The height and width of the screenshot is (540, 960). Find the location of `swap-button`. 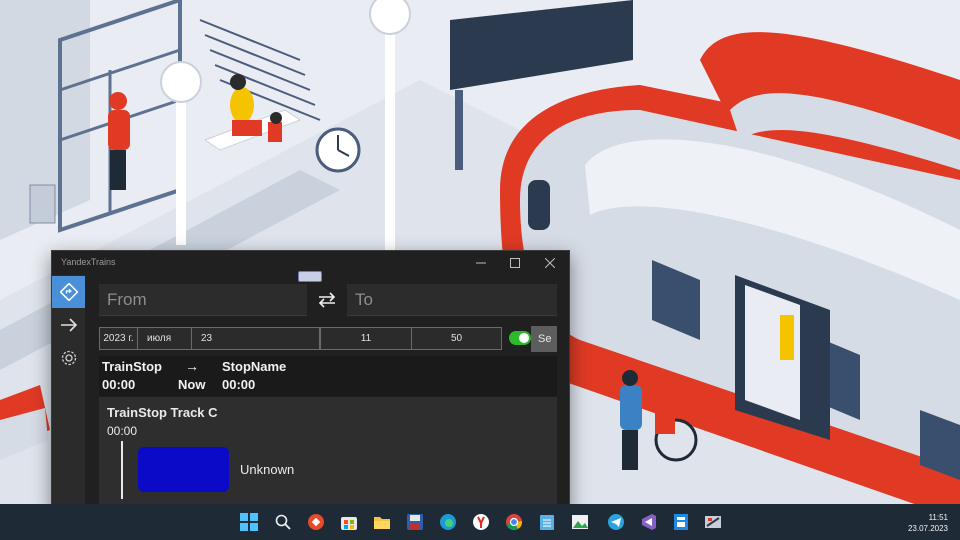

swap-button is located at coordinates (327, 300).